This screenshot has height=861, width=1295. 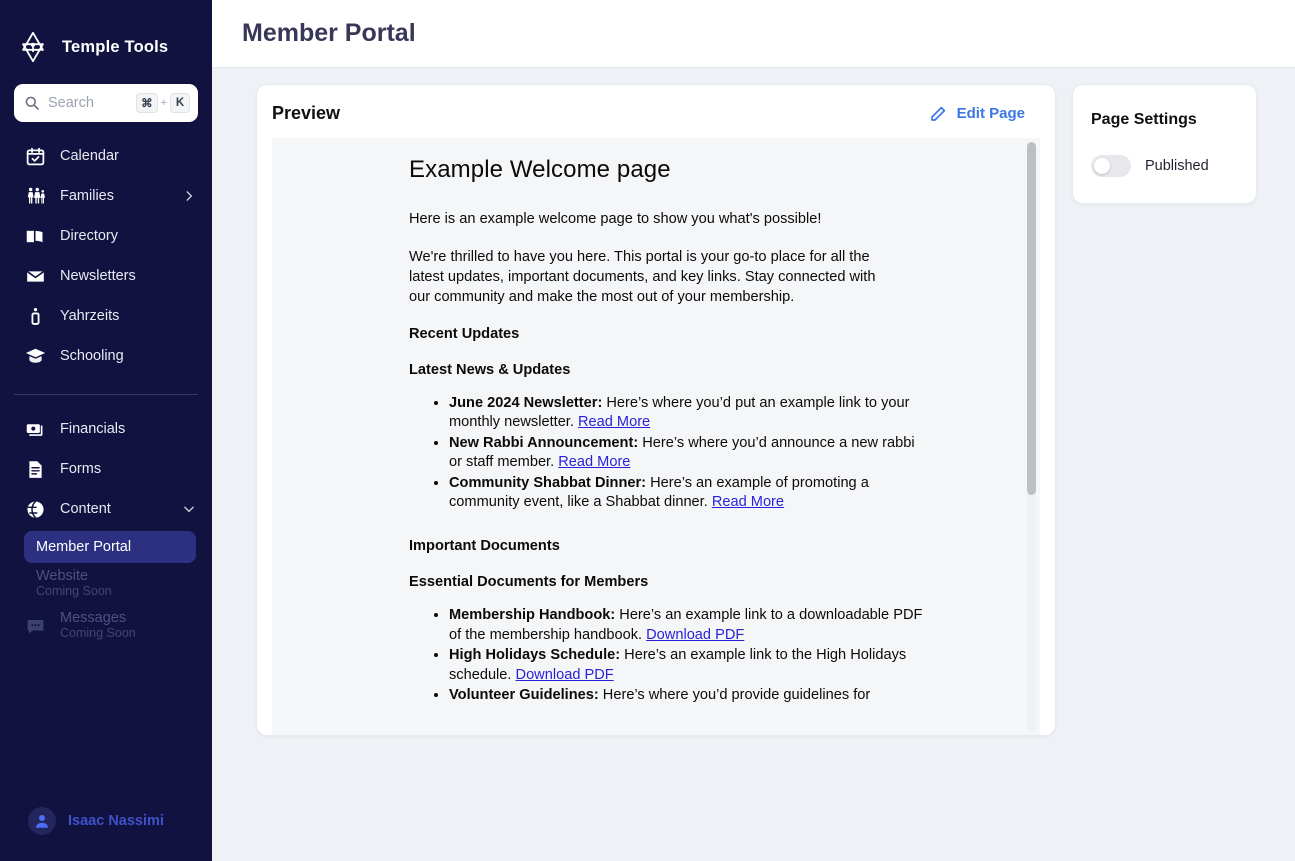 What do you see at coordinates (85, 509) in the screenshot?
I see `sidebar-item-label: Content` at bounding box center [85, 509].